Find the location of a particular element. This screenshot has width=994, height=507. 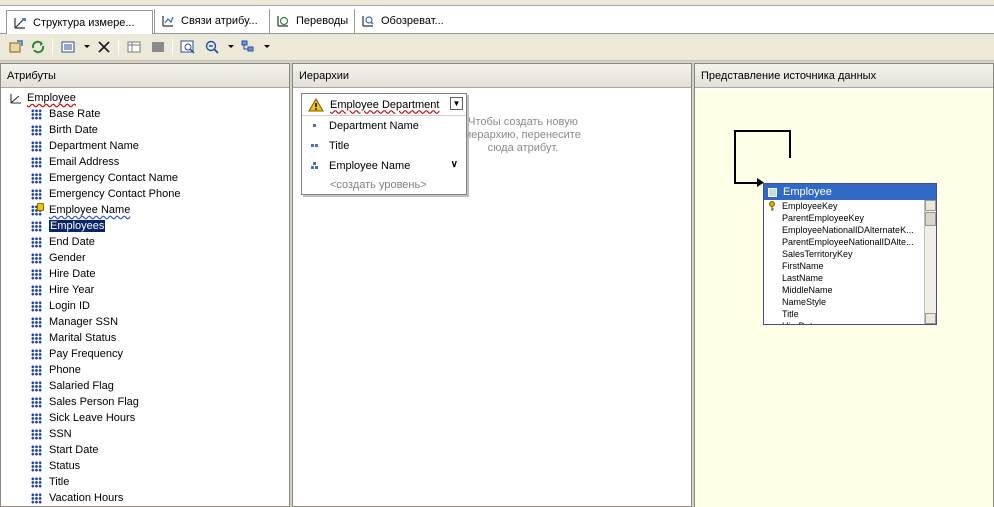

dsv-column: ParentEmployeeKey is located at coordinates (844, 218).